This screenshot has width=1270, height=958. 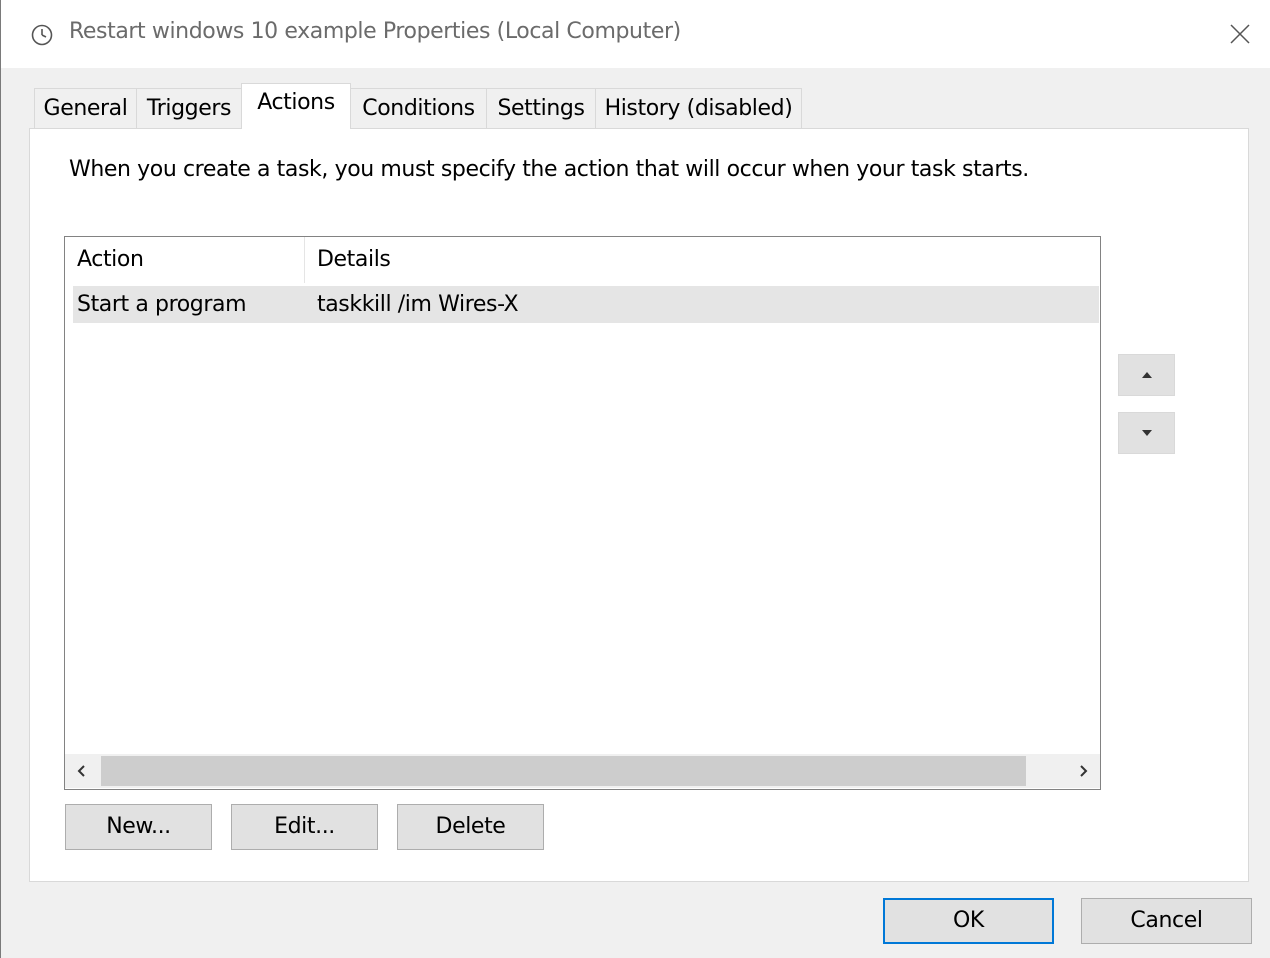 I want to click on scroll-right-button, so click(x=1083, y=771).